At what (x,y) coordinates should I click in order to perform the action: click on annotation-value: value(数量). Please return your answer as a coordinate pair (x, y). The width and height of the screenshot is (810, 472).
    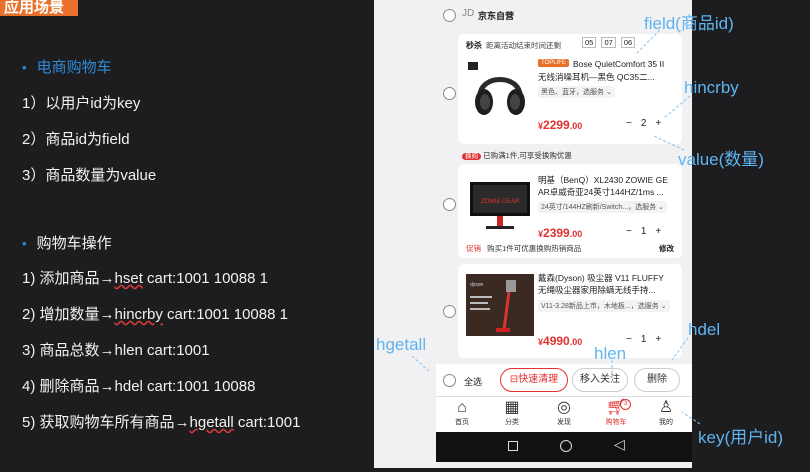
    Looking at the image, I should click on (721, 159).